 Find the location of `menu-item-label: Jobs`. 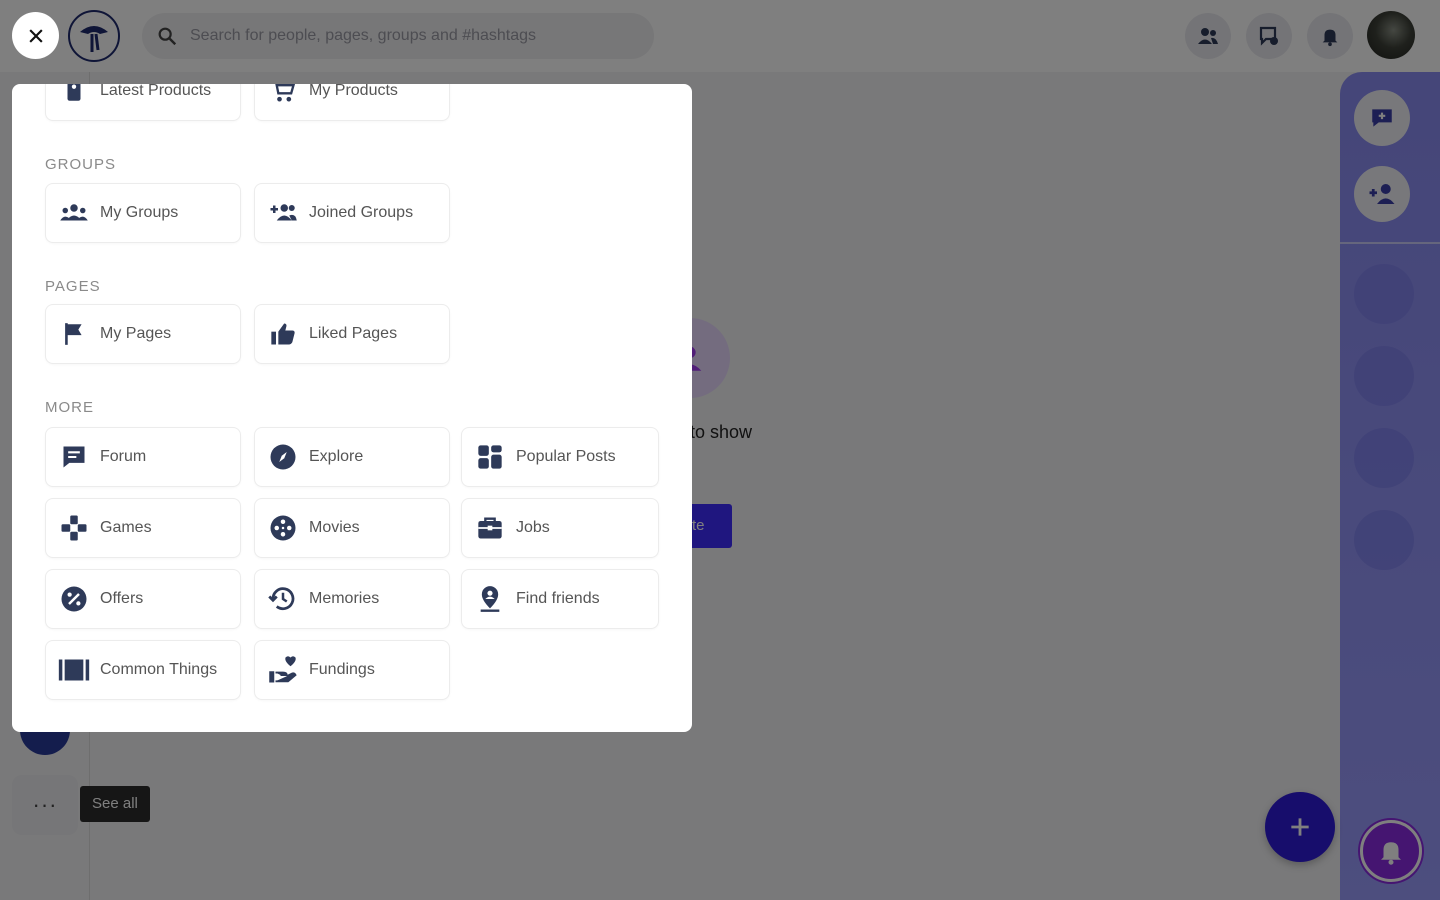

menu-item-label: Jobs is located at coordinates (533, 527).